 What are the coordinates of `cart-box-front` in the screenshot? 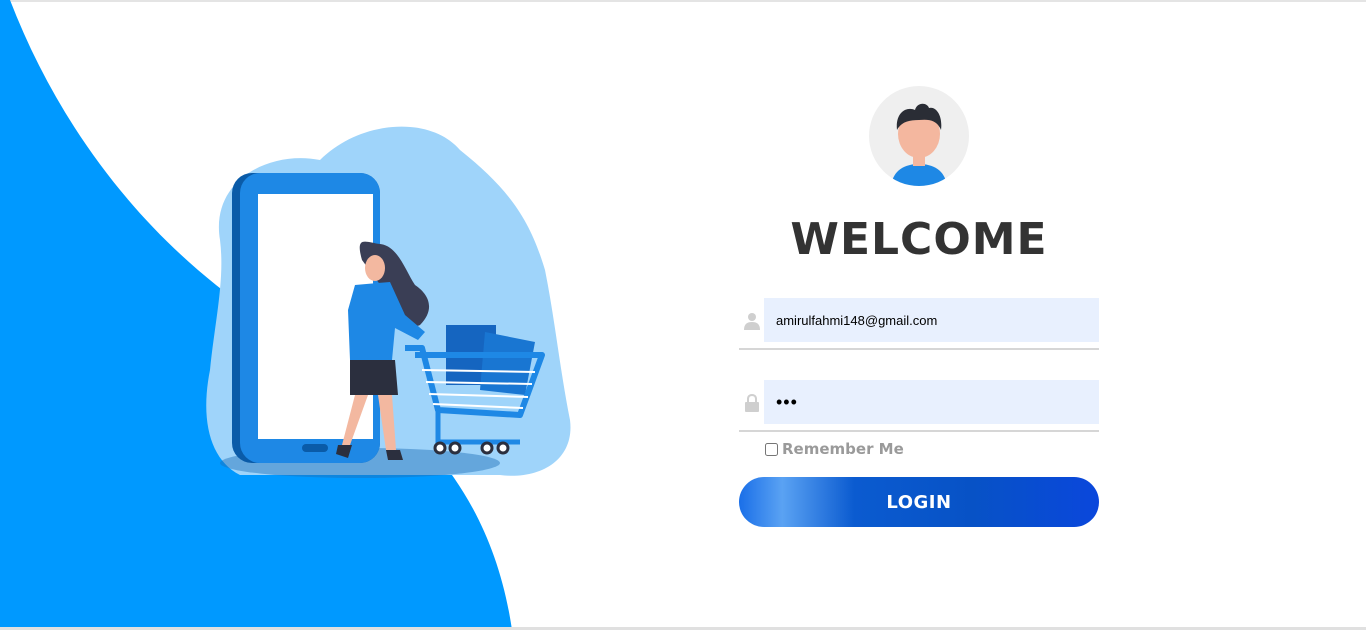 It's located at (507, 363).